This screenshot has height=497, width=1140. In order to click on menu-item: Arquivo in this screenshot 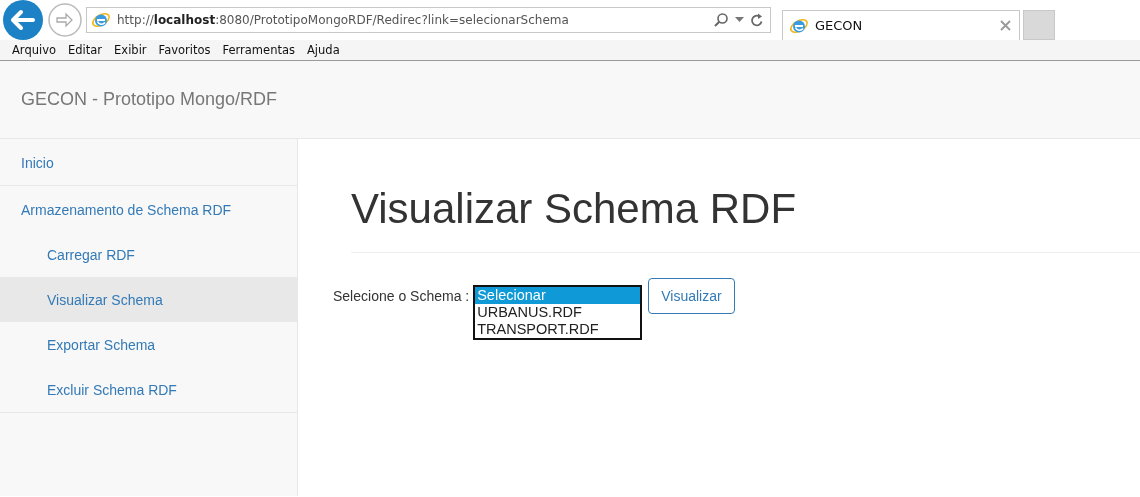, I will do `click(34, 50)`.